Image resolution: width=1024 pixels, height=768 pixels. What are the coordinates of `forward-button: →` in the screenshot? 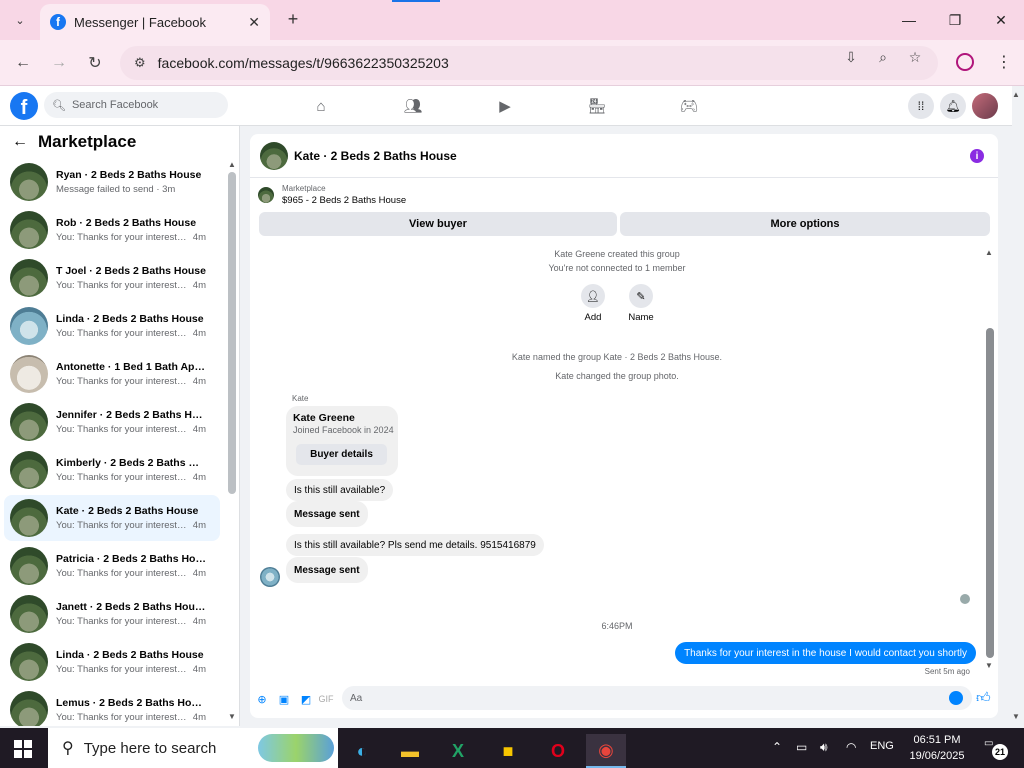 It's located at (59, 63).